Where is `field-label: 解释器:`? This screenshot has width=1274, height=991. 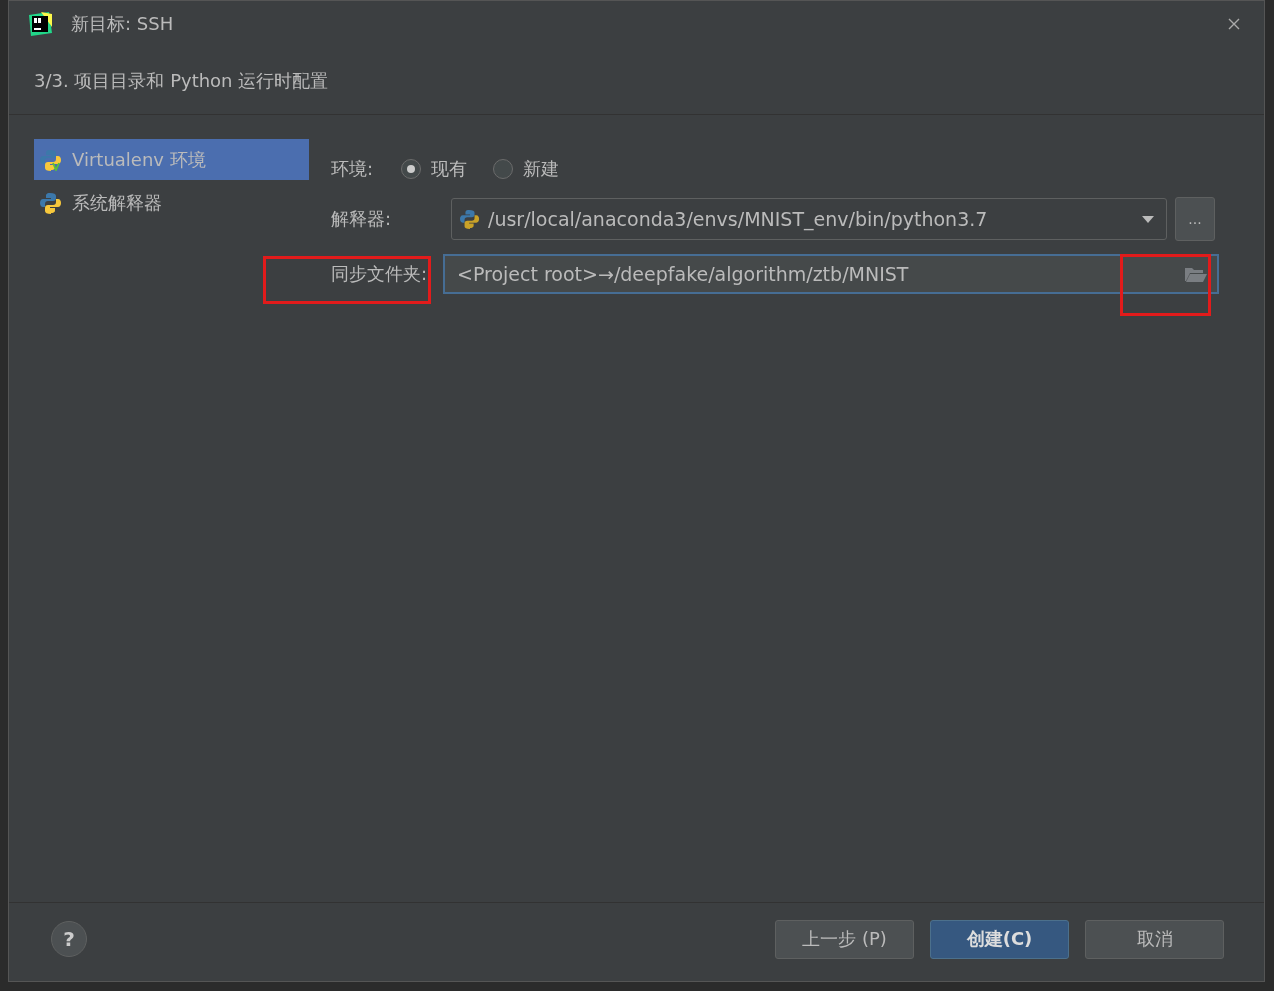 field-label: 解释器: is located at coordinates (362, 219).